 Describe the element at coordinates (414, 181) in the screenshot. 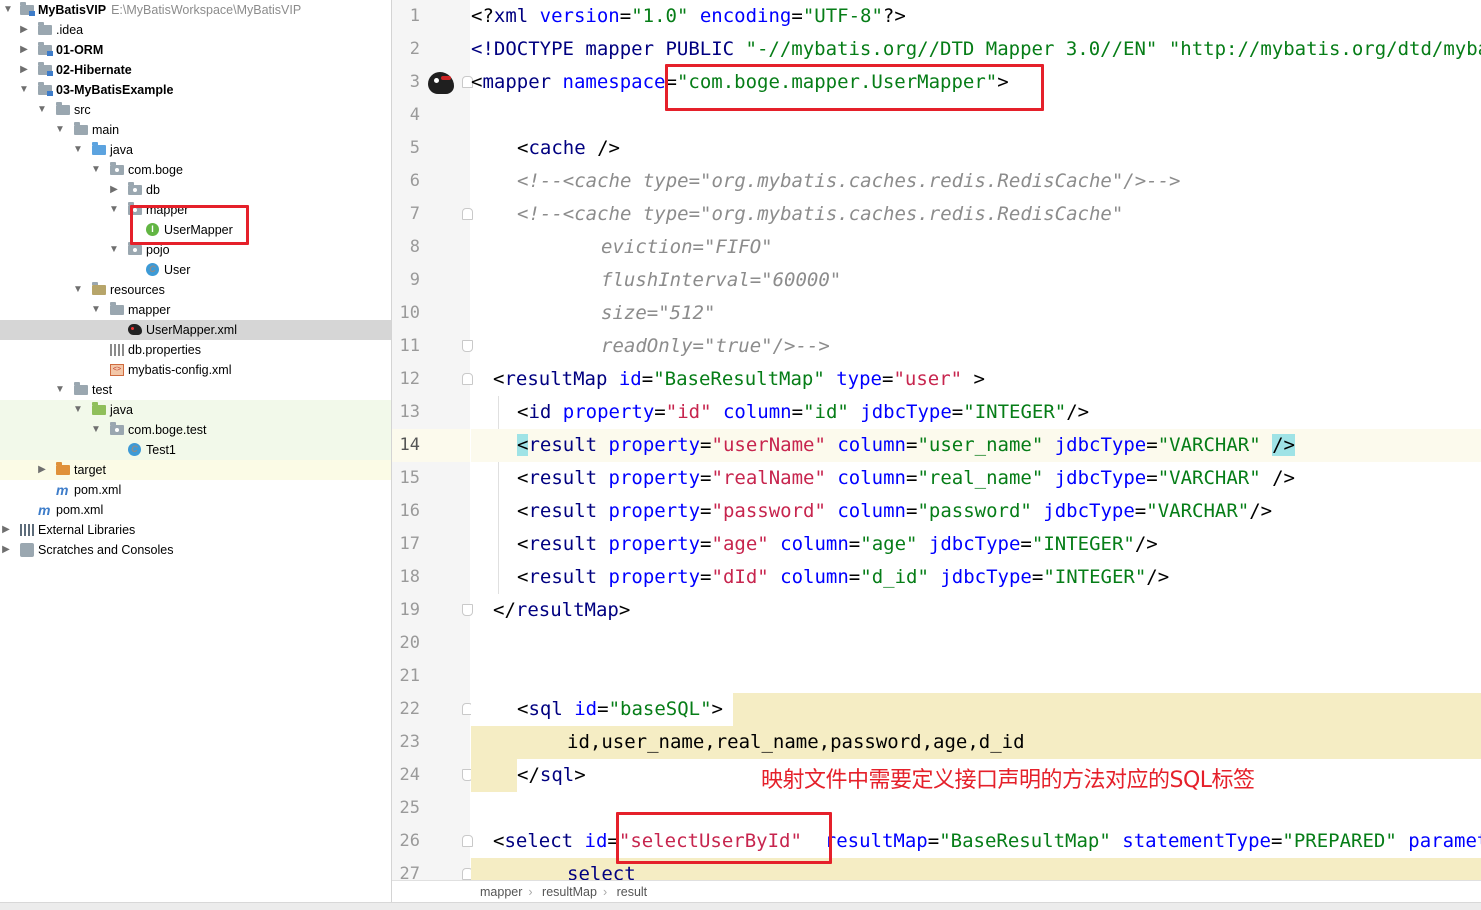

I see `line-number: 6` at that location.